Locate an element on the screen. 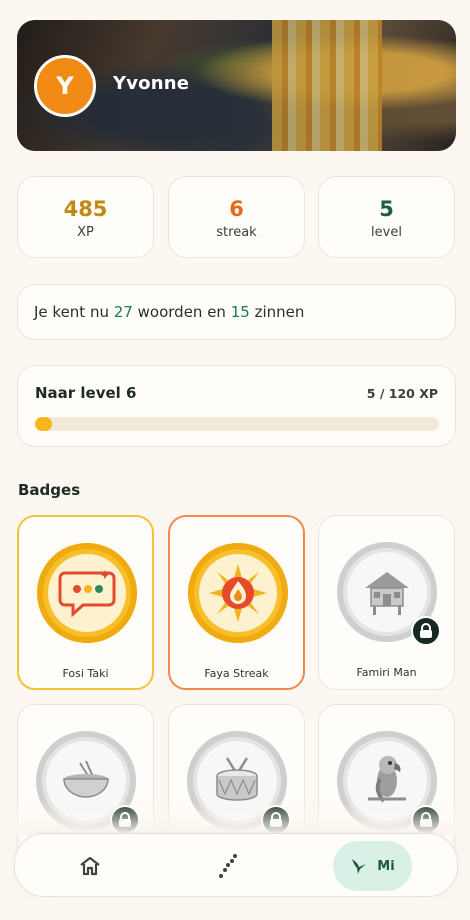 This screenshot has height=920, width=470. avatar: Y is located at coordinates (65, 86).